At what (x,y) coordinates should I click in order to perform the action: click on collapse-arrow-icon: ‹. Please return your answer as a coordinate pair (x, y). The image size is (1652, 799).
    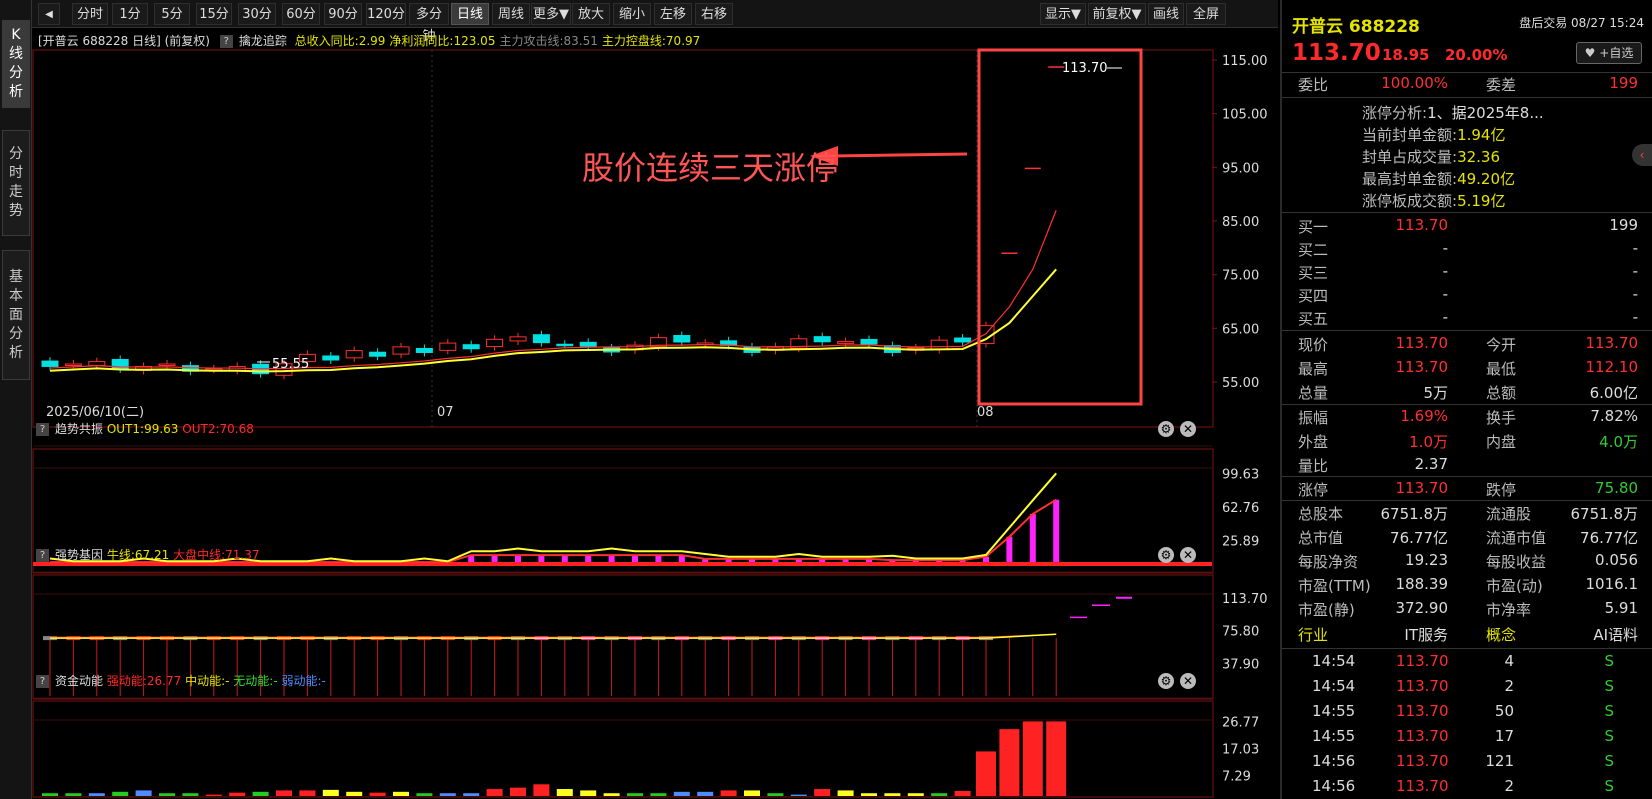
    Looking at the image, I should click on (1642, 155).